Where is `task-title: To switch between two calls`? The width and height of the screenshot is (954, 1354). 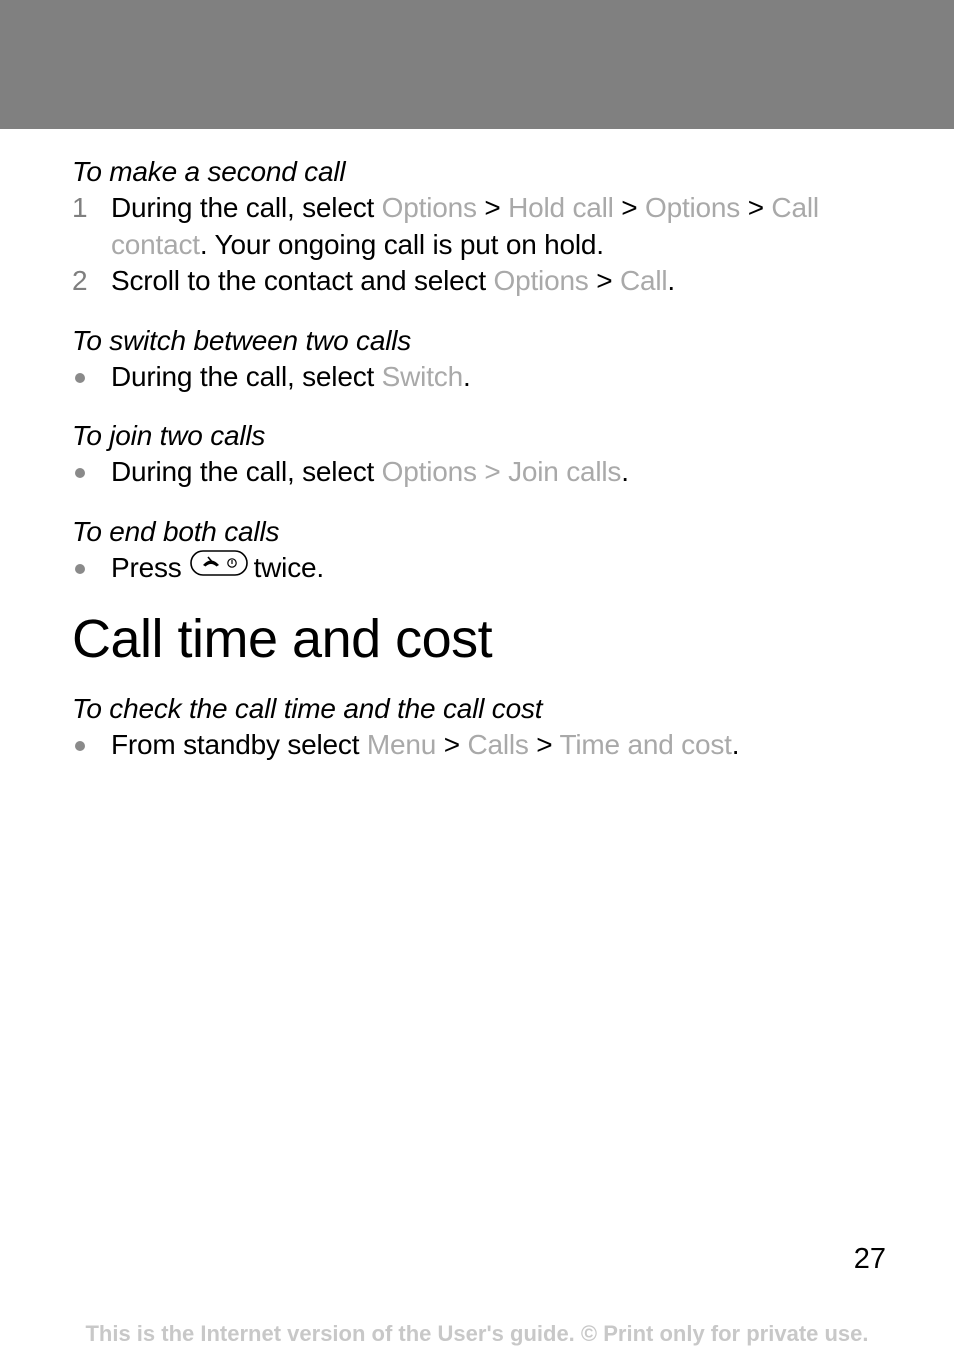
task-title: To switch between two calls is located at coordinates (242, 340).